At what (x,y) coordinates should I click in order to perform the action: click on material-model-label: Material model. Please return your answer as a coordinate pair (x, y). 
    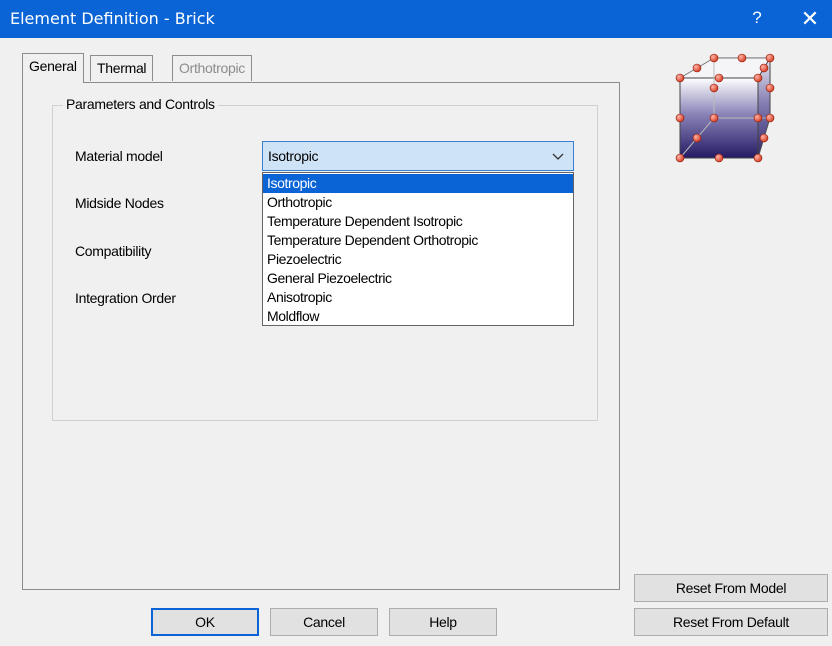
    Looking at the image, I should click on (119, 156).